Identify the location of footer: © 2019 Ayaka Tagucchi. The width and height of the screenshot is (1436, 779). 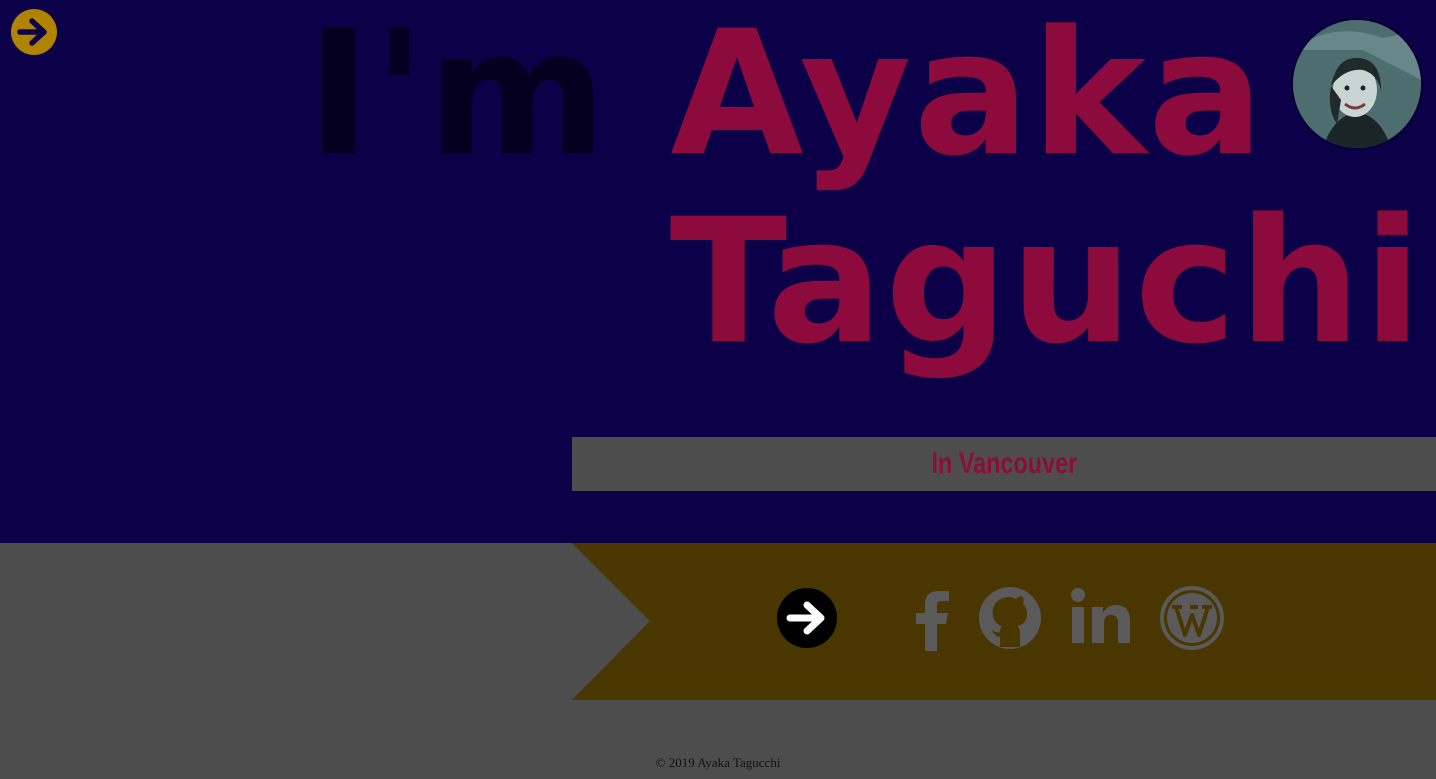
(718, 763).